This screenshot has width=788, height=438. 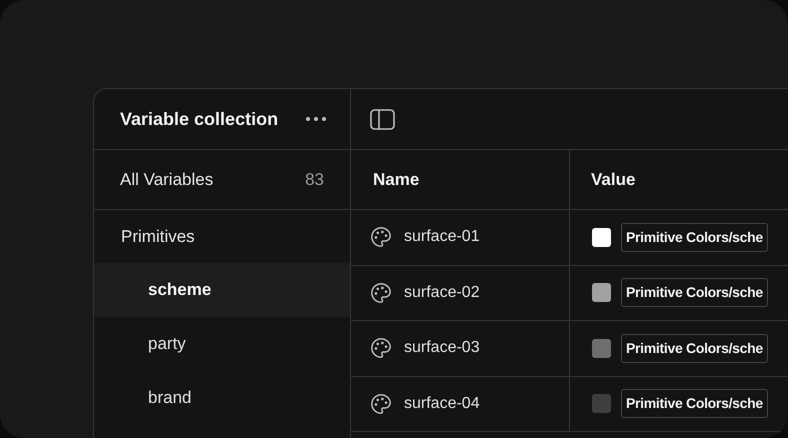 I want to click on group-item: party, so click(x=222, y=344).